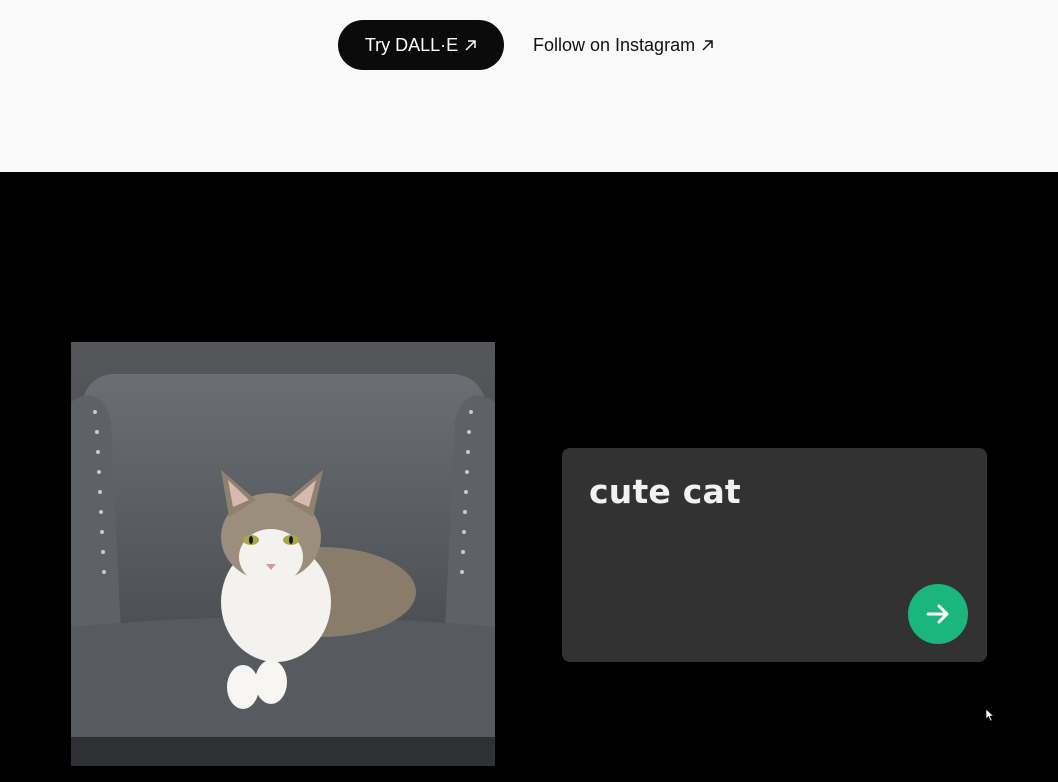 The image size is (1058, 782). What do you see at coordinates (665, 491) in the screenshot?
I see `prompt-text: cute cat` at bounding box center [665, 491].